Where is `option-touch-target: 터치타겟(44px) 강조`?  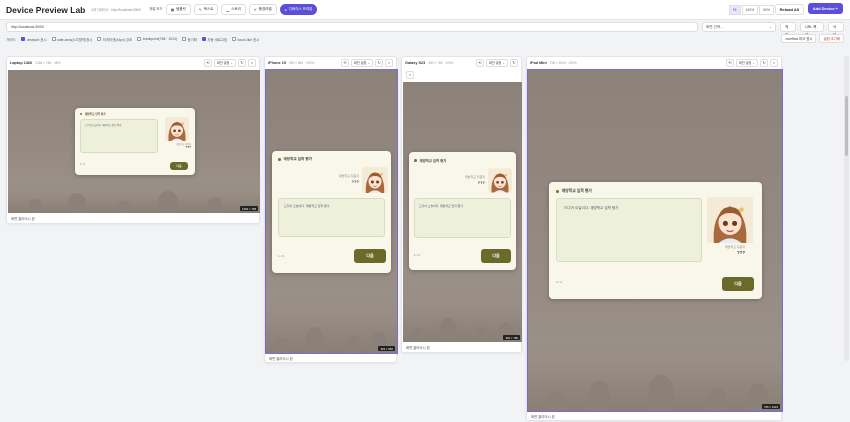 option-touch-target: 터치타겟(44px) 강조 is located at coordinates (114, 39).